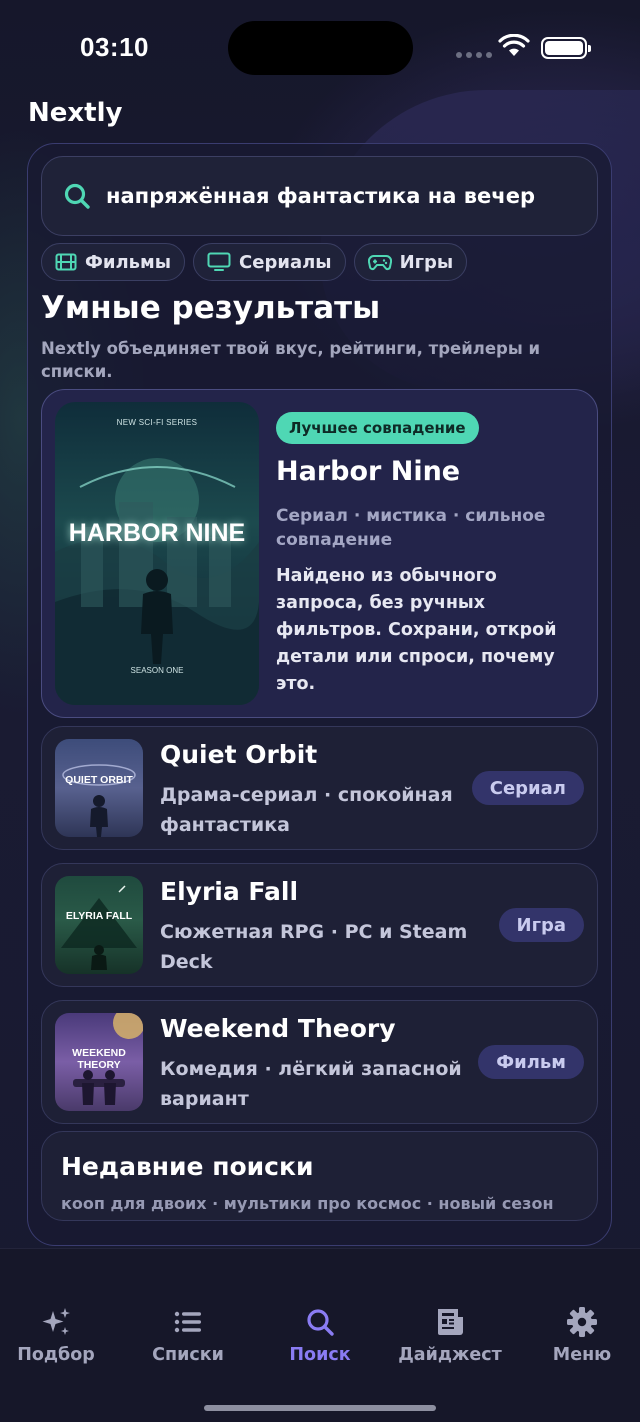 The image size is (640, 1422). Describe the element at coordinates (187, 1166) in the screenshot. I see `recent-searches-title: Недавние поиски` at that location.